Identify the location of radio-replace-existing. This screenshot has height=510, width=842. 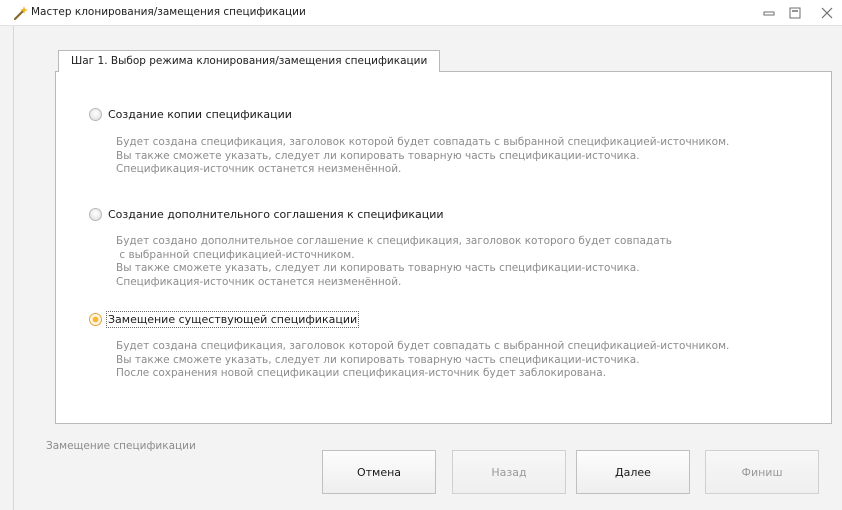
(95, 319).